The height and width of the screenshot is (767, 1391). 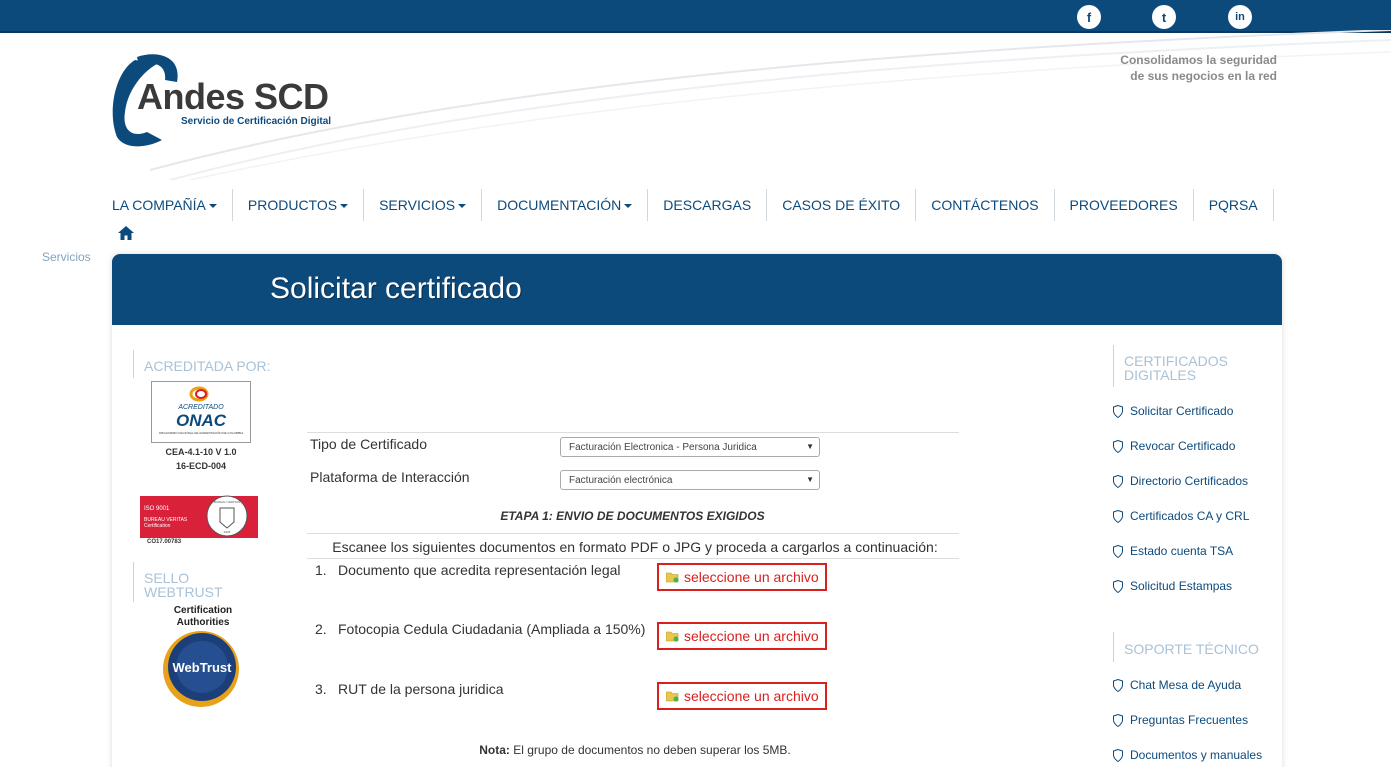 What do you see at coordinates (321, 570) in the screenshot?
I see `doc-number: 1.` at bounding box center [321, 570].